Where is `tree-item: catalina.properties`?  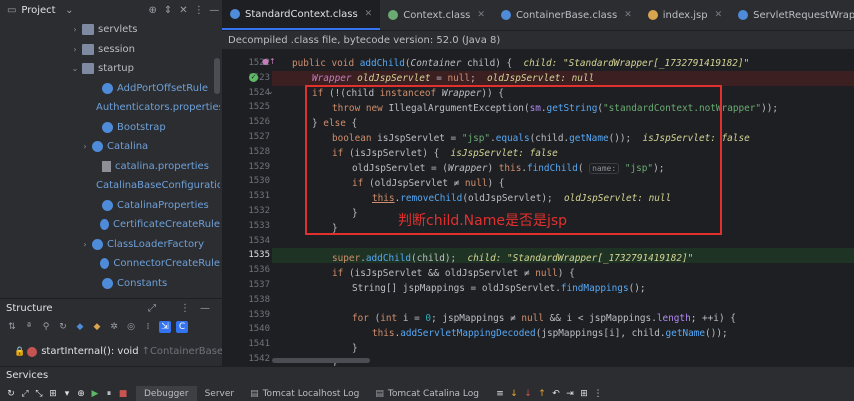 tree-item: catalina.properties is located at coordinates (110, 166).